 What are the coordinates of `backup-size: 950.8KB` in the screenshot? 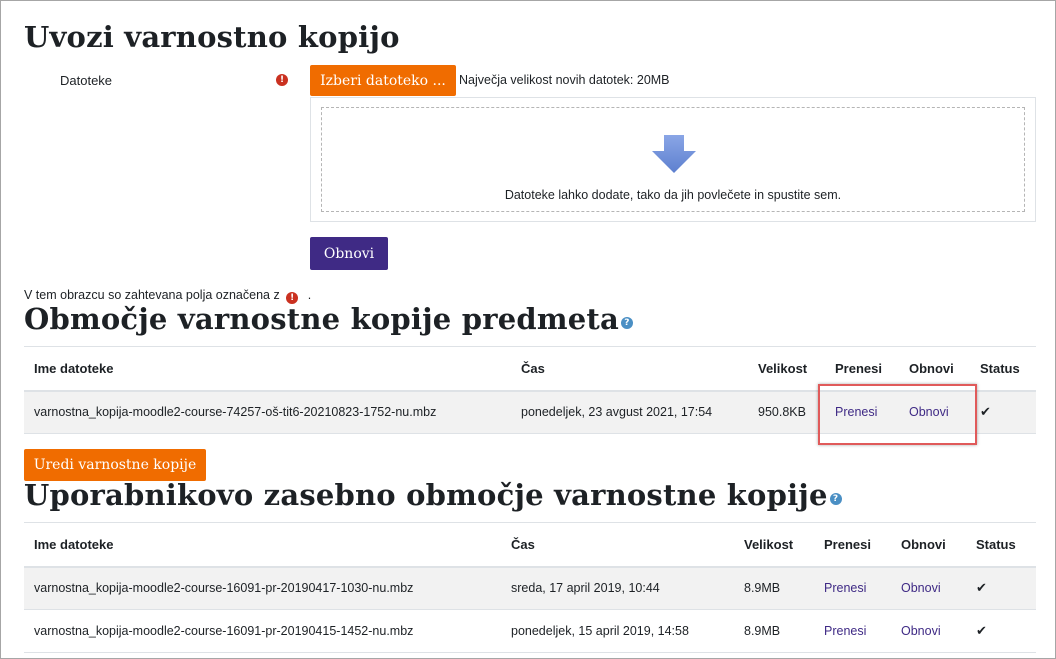 It's located at (786, 412).